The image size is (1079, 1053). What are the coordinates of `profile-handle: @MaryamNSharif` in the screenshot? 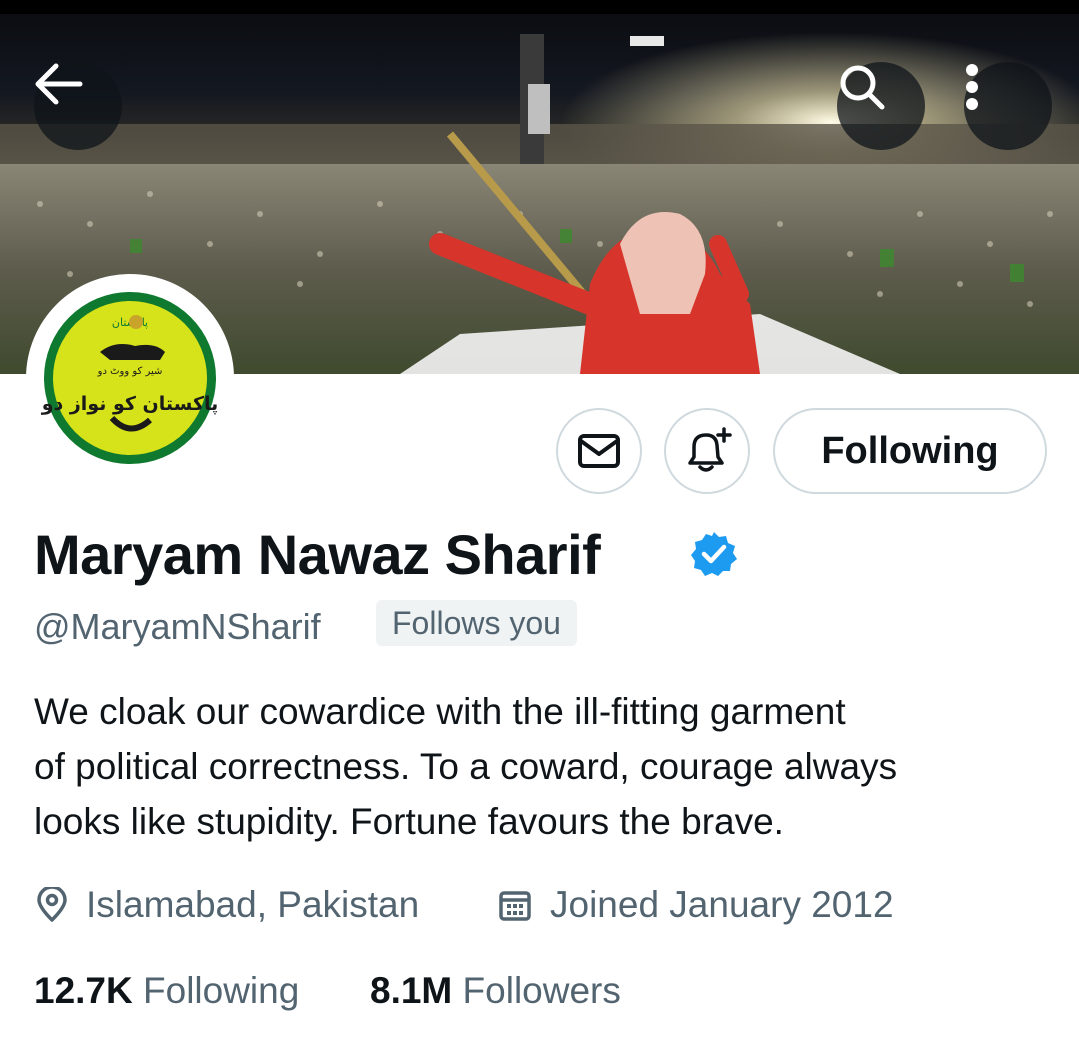 It's located at (177, 626).